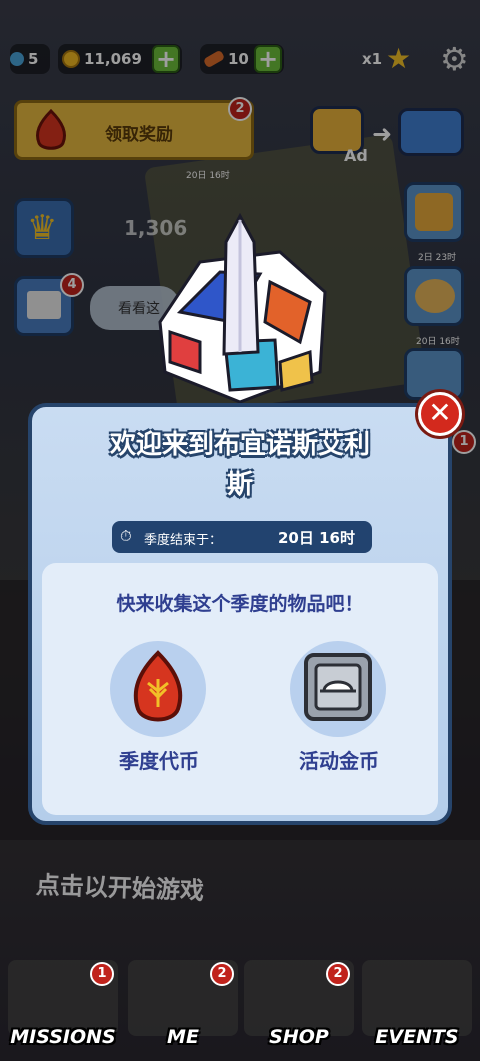 This screenshot has width=480, height=1061. I want to click on stopwatch-icon: ⏱, so click(126, 536).